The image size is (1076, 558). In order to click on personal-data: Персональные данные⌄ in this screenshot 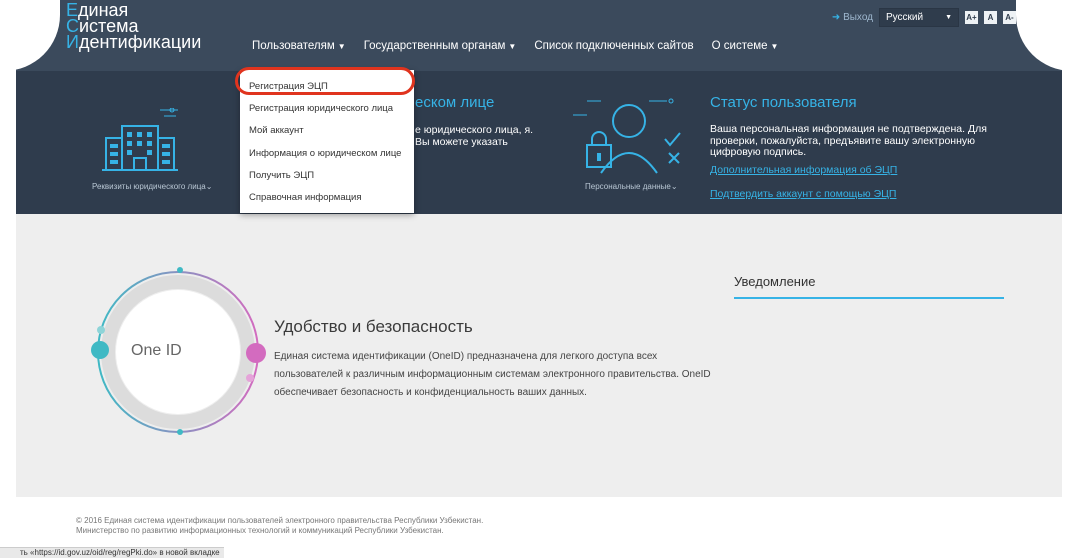, I will do `click(631, 186)`.